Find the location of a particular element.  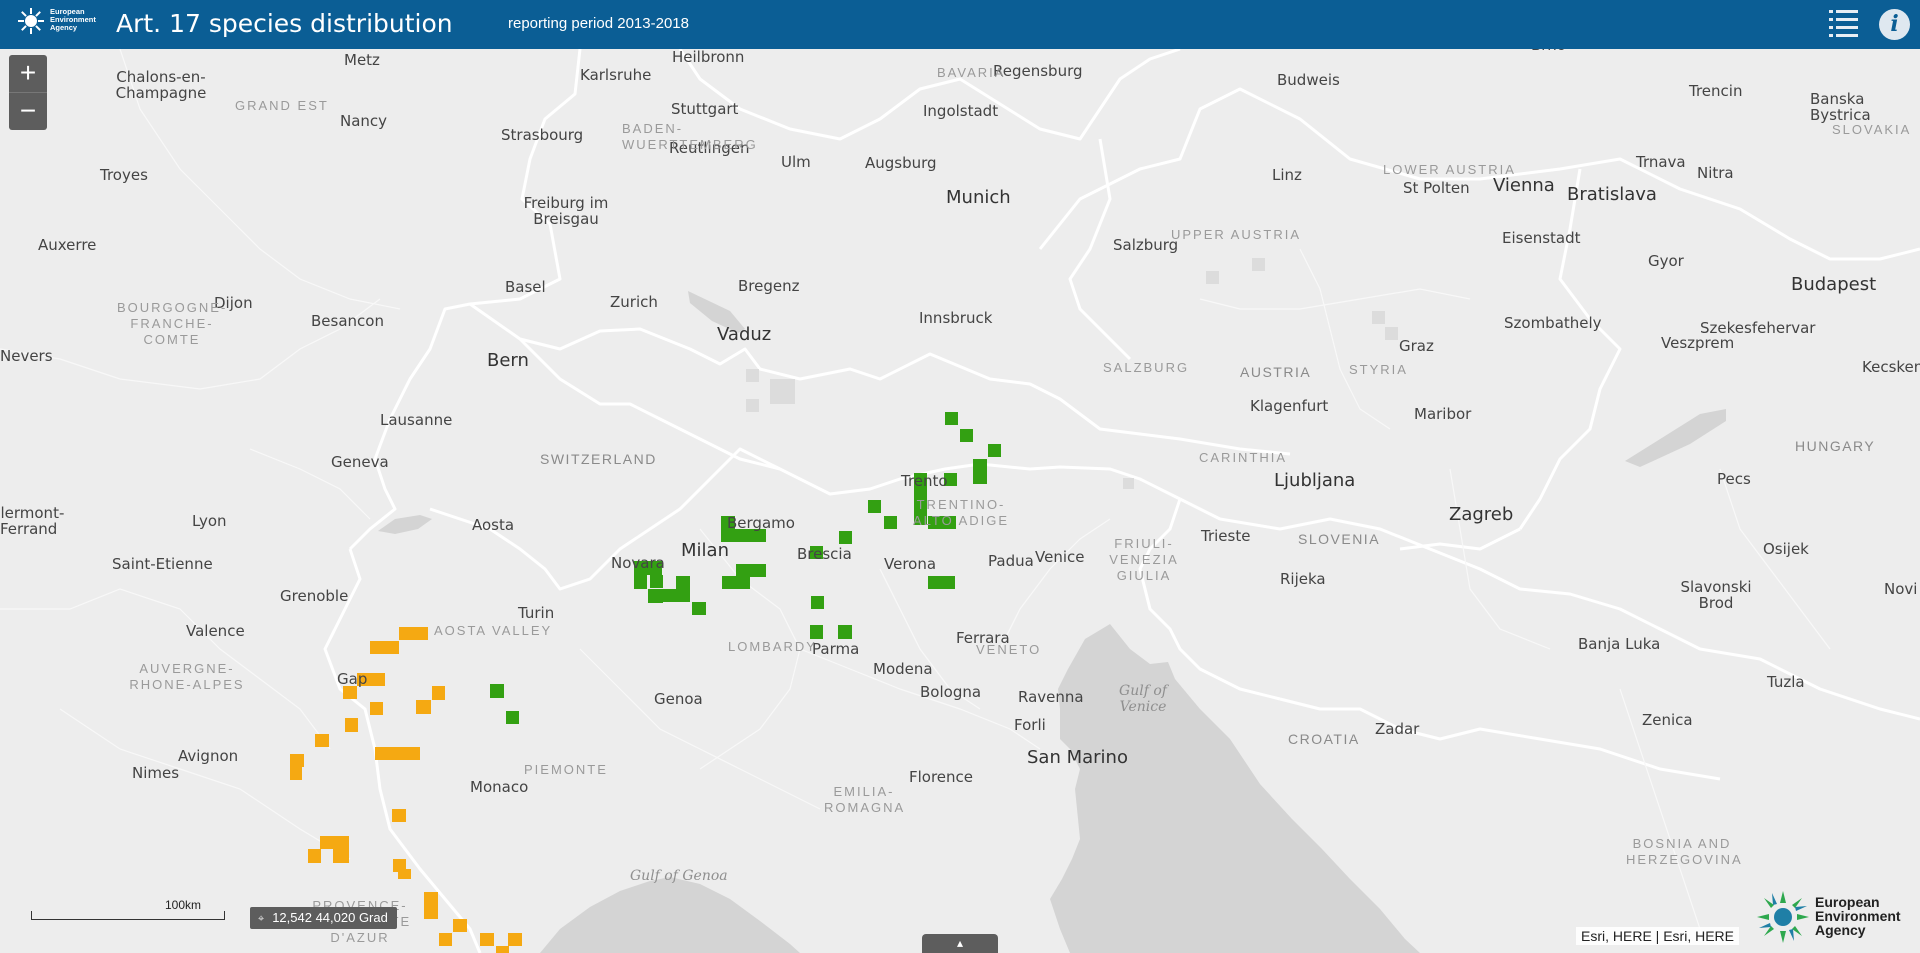

region-label-bourgogne: BOURGOGNE-FRANCHE-COMTE is located at coordinates (172, 323).